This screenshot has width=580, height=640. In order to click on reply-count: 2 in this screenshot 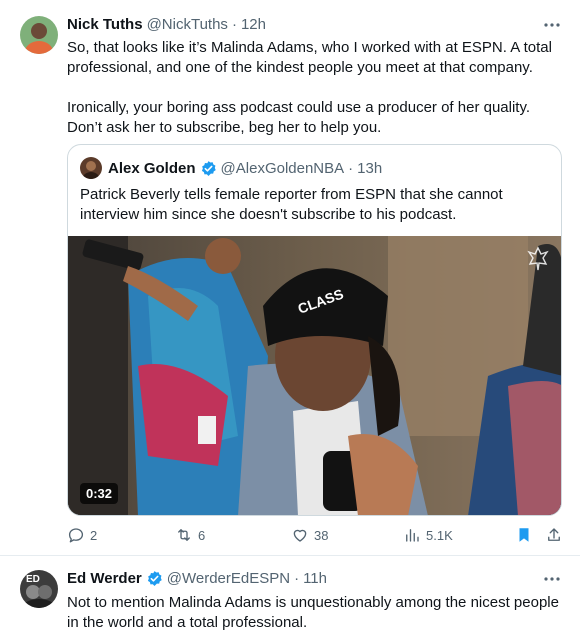, I will do `click(94, 535)`.